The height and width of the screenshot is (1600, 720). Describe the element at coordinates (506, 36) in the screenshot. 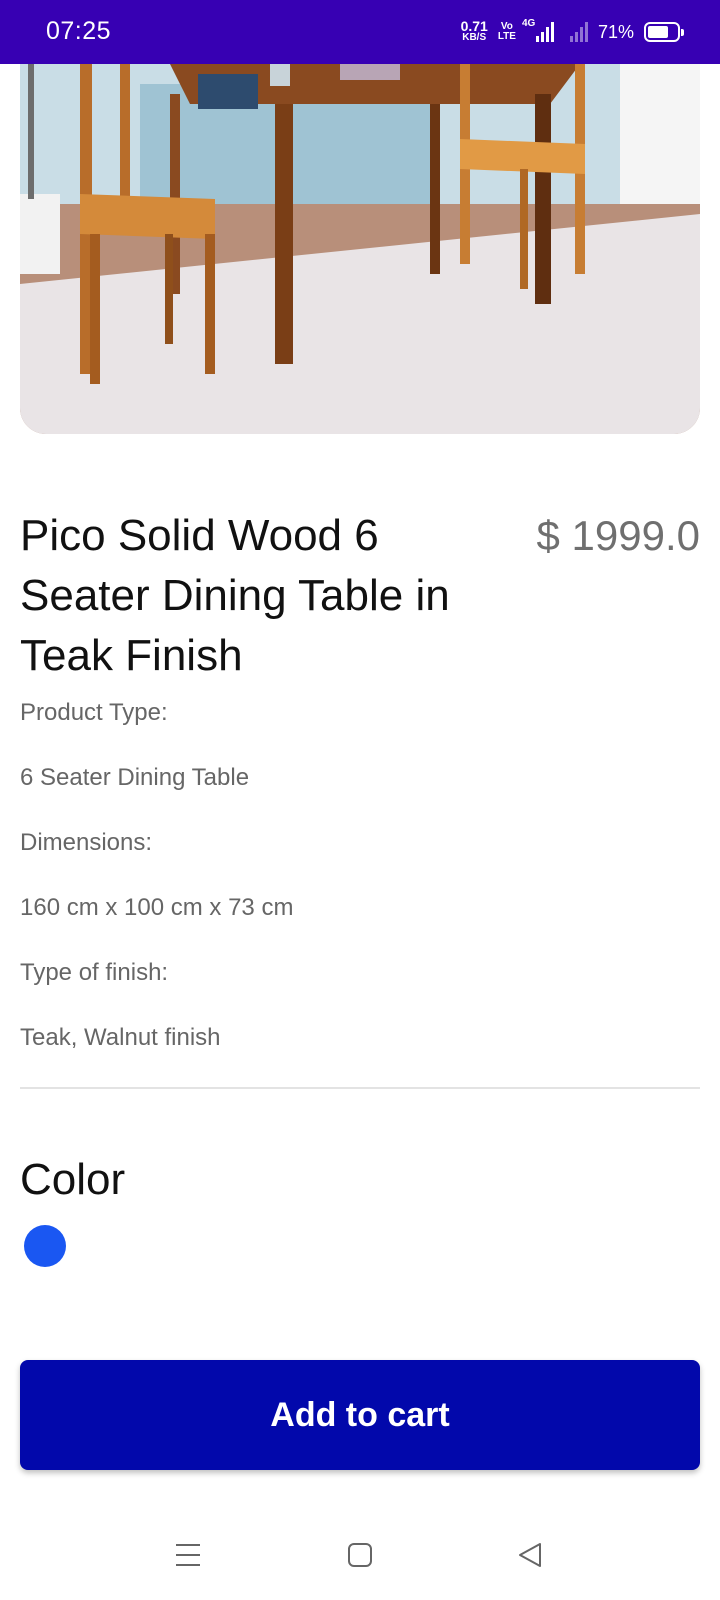

I see `volte-bottom-label: LTE` at that location.